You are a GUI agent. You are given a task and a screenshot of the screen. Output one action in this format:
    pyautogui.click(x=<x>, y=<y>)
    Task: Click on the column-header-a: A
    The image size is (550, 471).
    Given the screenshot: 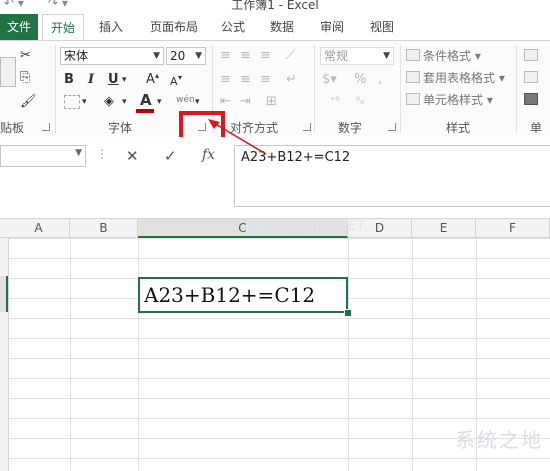 What is the action you would take?
    pyautogui.click(x=39, y=228)
    